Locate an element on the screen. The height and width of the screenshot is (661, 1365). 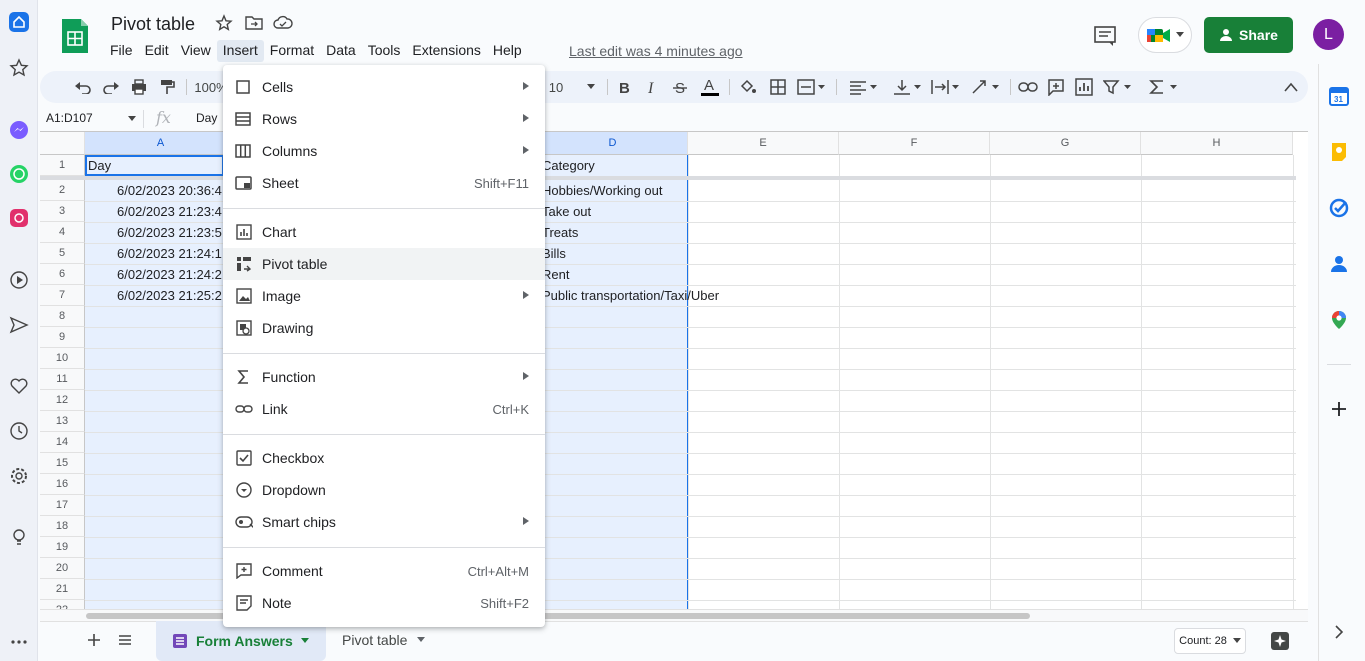
row-header: 19 is located at coordinates (62, 547).